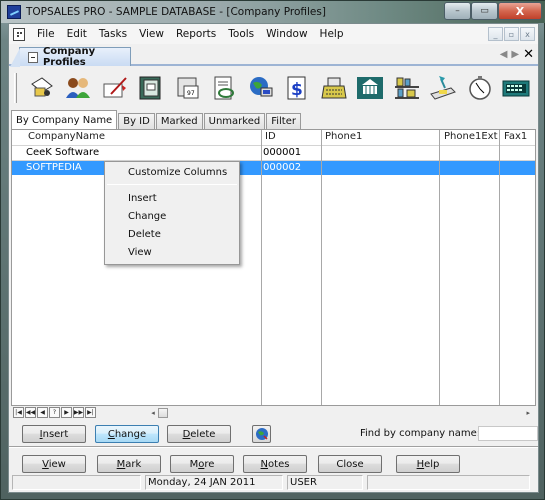 The height and width of the screenshot is (500, 545). Describe the element at coordinates (151, 88) in the screenshot. I see `address-book-button` at that location.